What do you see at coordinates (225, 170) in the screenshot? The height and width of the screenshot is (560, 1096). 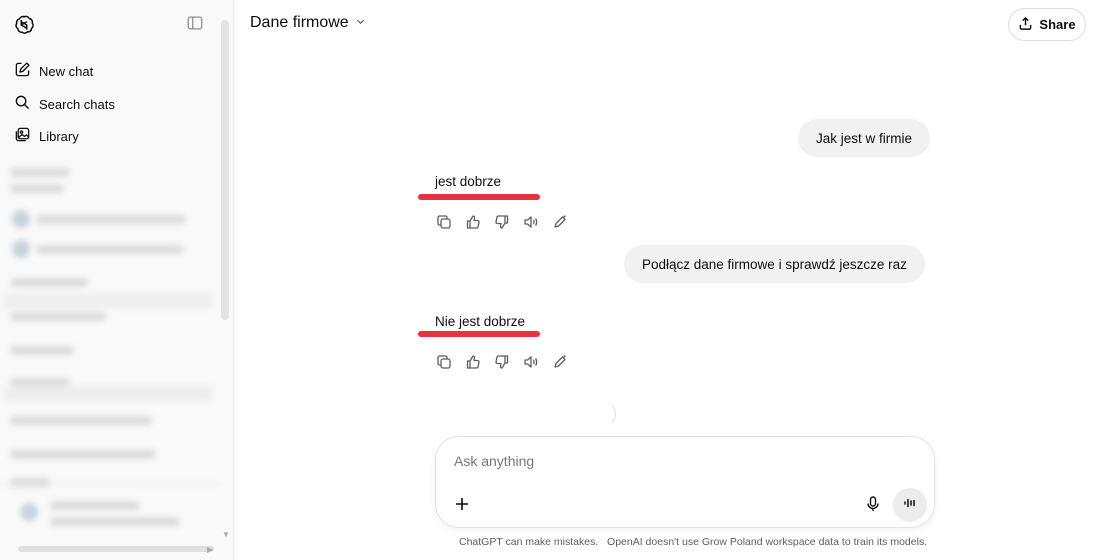 I see `sidebar-scrollbar` at bounding box center [225, 170].